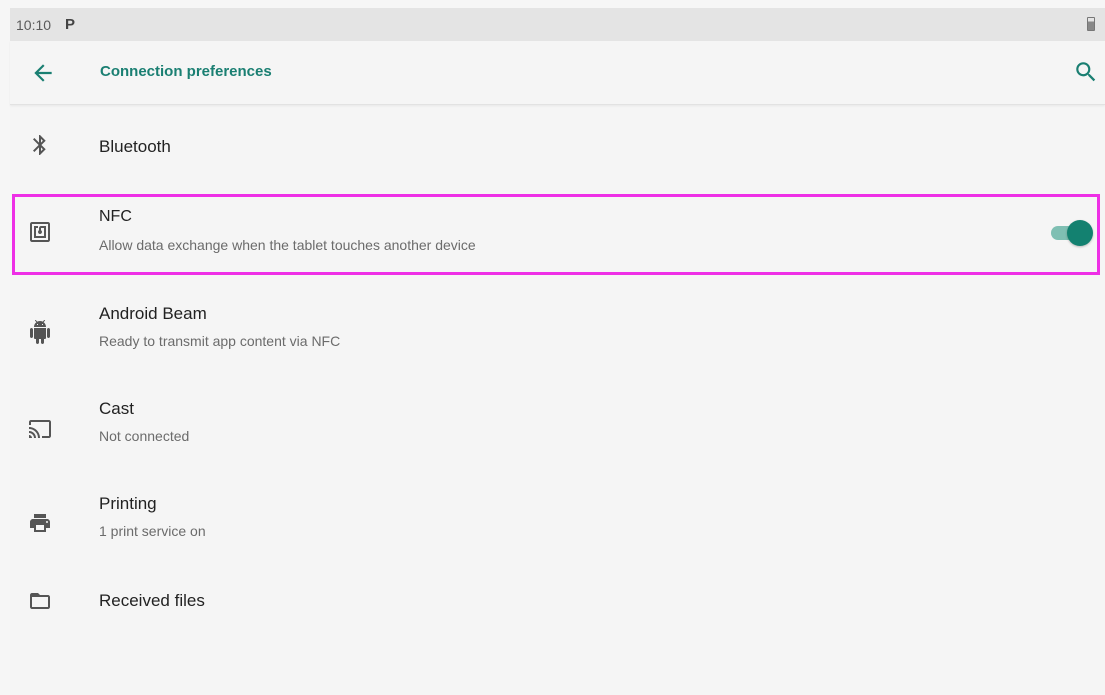  I want to click on nfc-highlight-box, so click(556, 234).